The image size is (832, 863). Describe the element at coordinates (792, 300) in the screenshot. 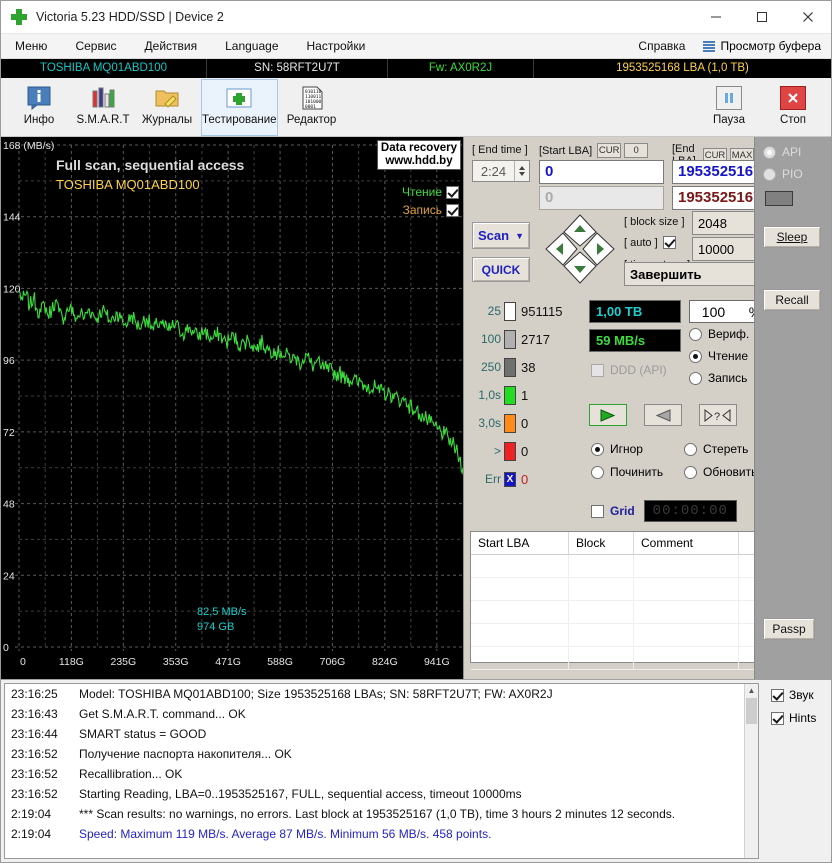

I see `recall-button: Recall` at that location.